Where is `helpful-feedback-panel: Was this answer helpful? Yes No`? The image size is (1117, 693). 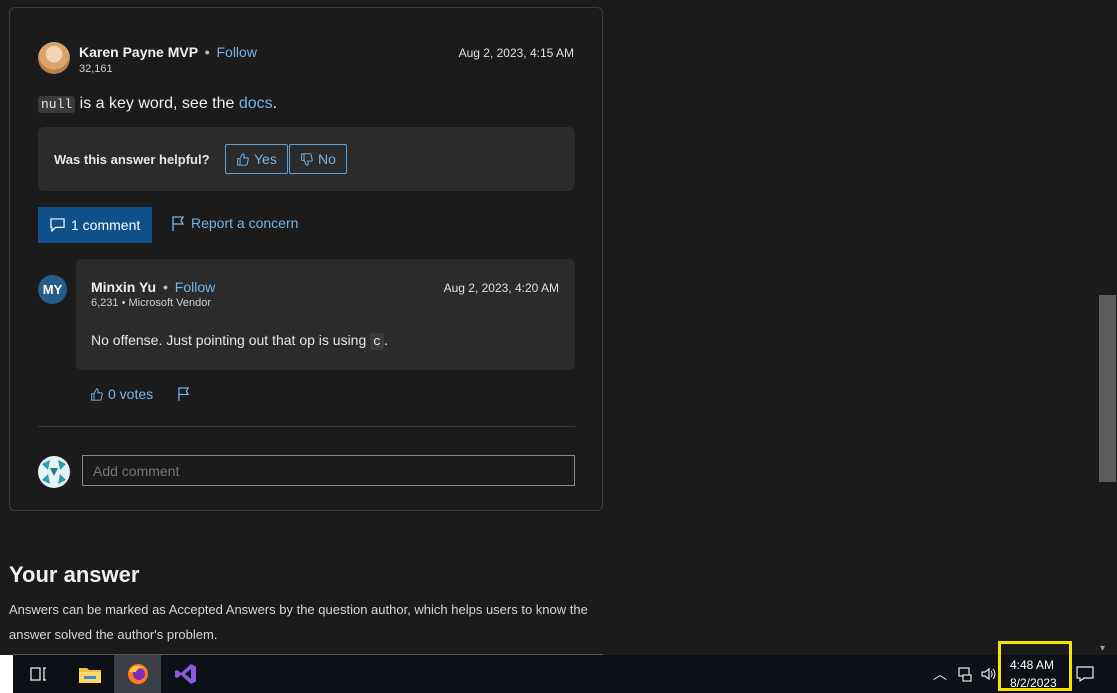 helpful-feedback-panel: Was this answer helpful? Yes No is located at coordinates (306, 159).